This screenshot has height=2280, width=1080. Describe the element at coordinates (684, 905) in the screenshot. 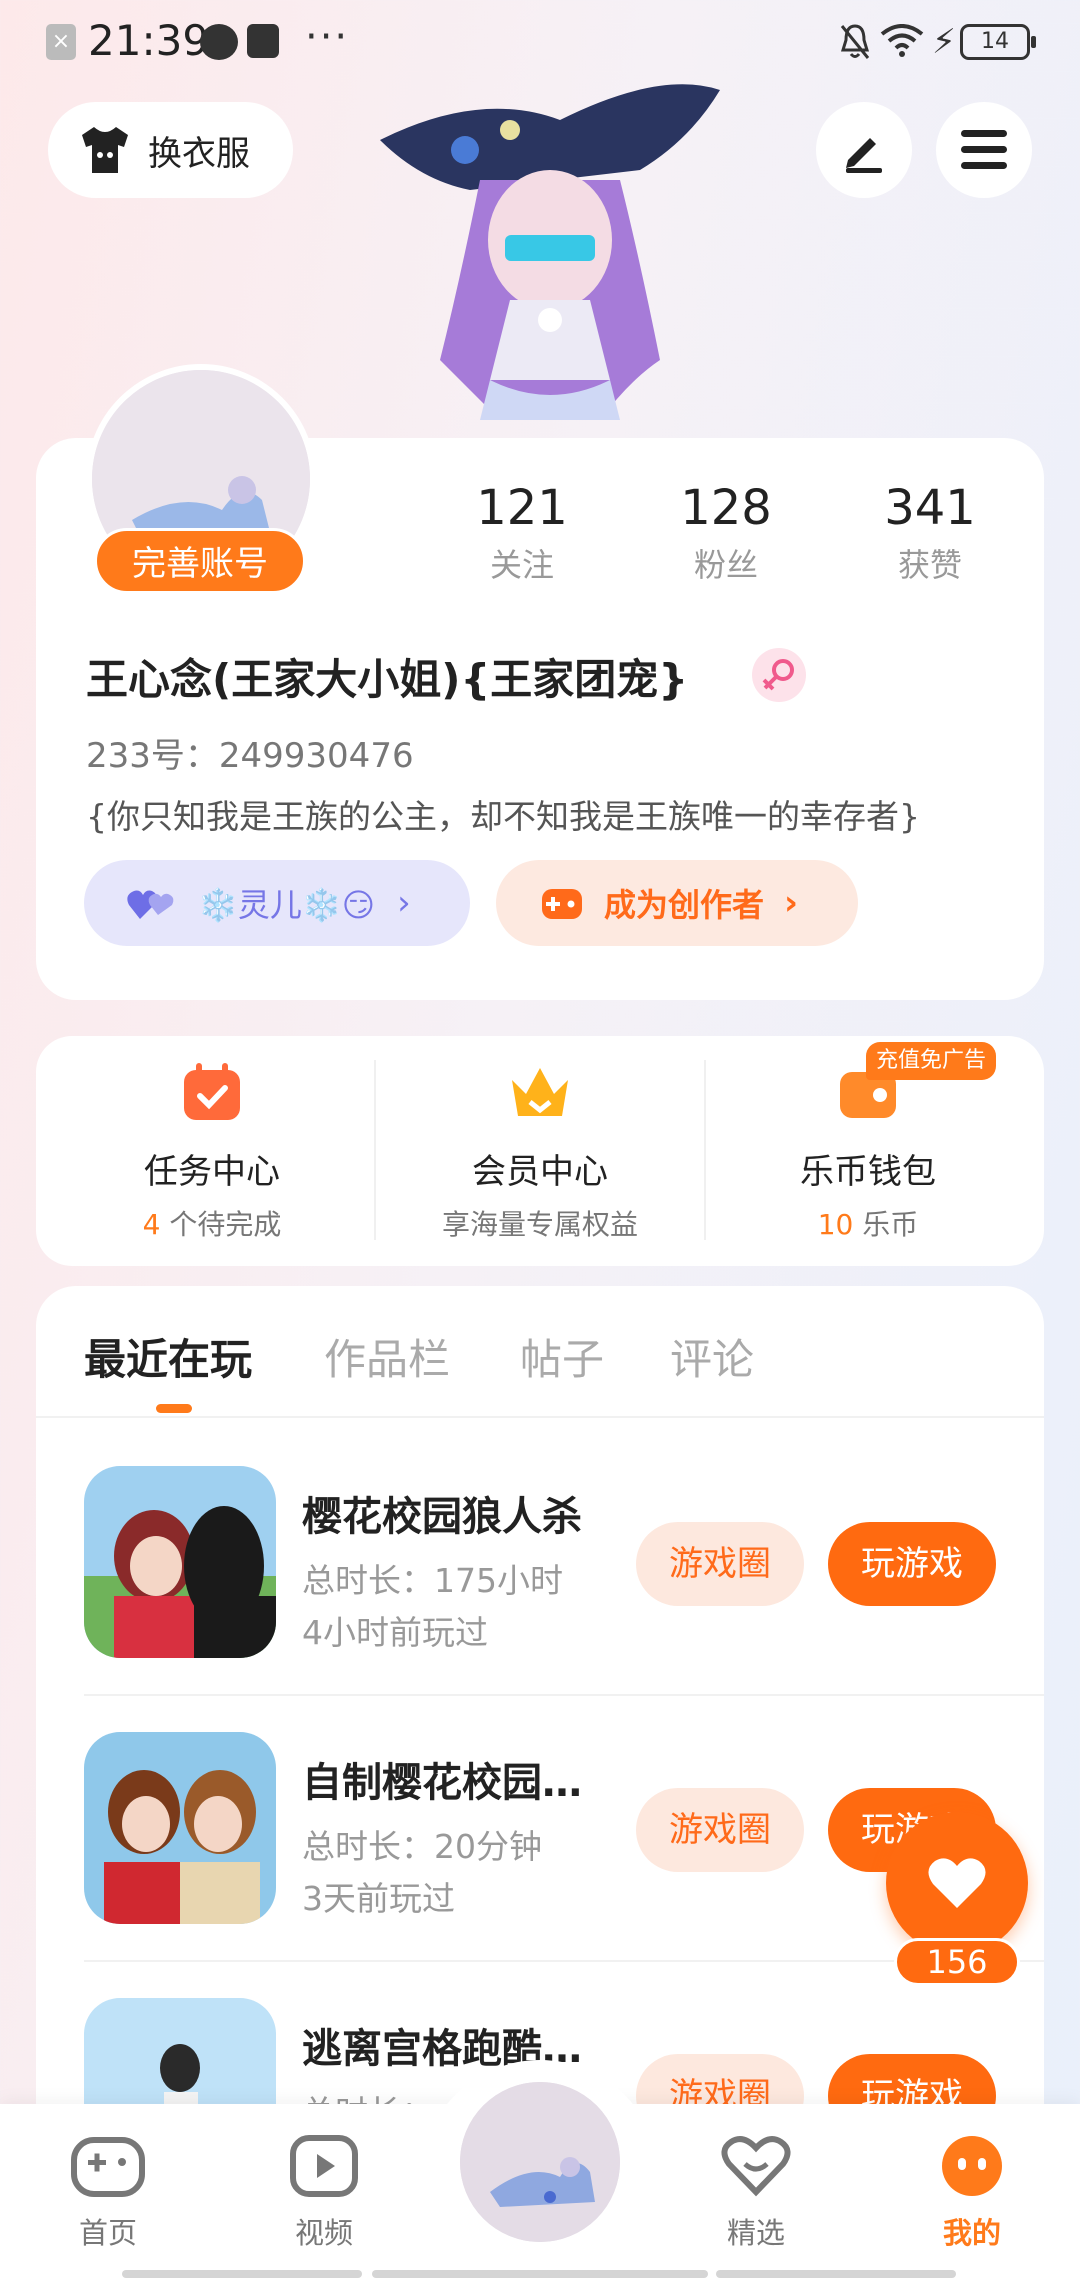

I see `become-creator-label: 成为创作者` at that location.